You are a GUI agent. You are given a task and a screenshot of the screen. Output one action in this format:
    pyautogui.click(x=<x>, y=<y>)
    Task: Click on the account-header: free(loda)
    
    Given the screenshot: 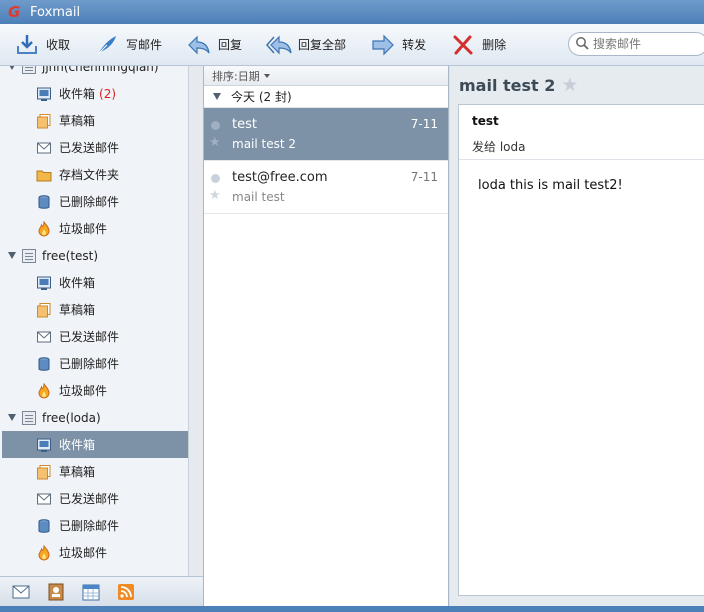 What is the action you would take?
    pyautogui.click(x=95, y=417)
    